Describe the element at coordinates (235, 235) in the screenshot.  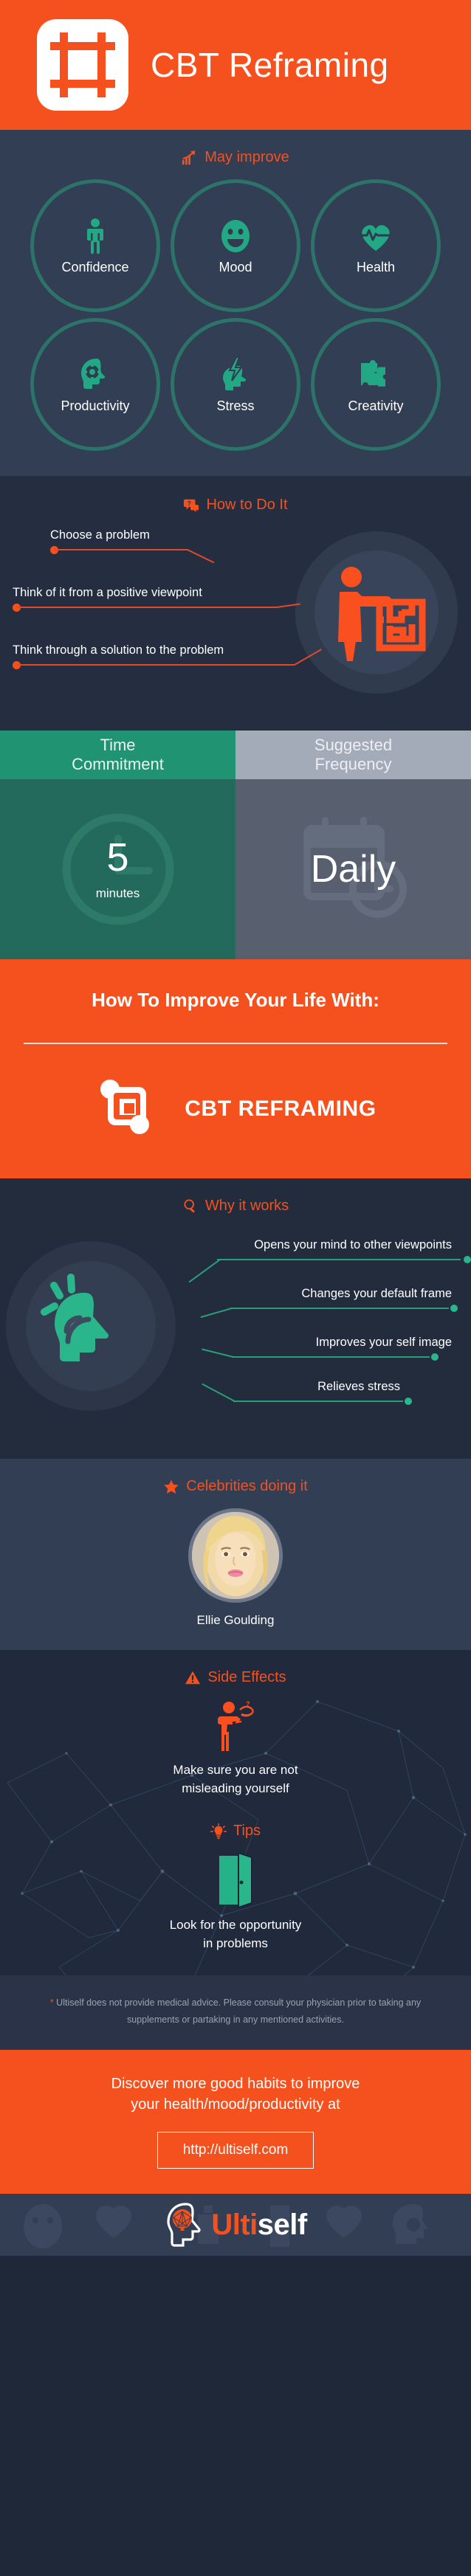
I see `smiley-face-icon` at that location.